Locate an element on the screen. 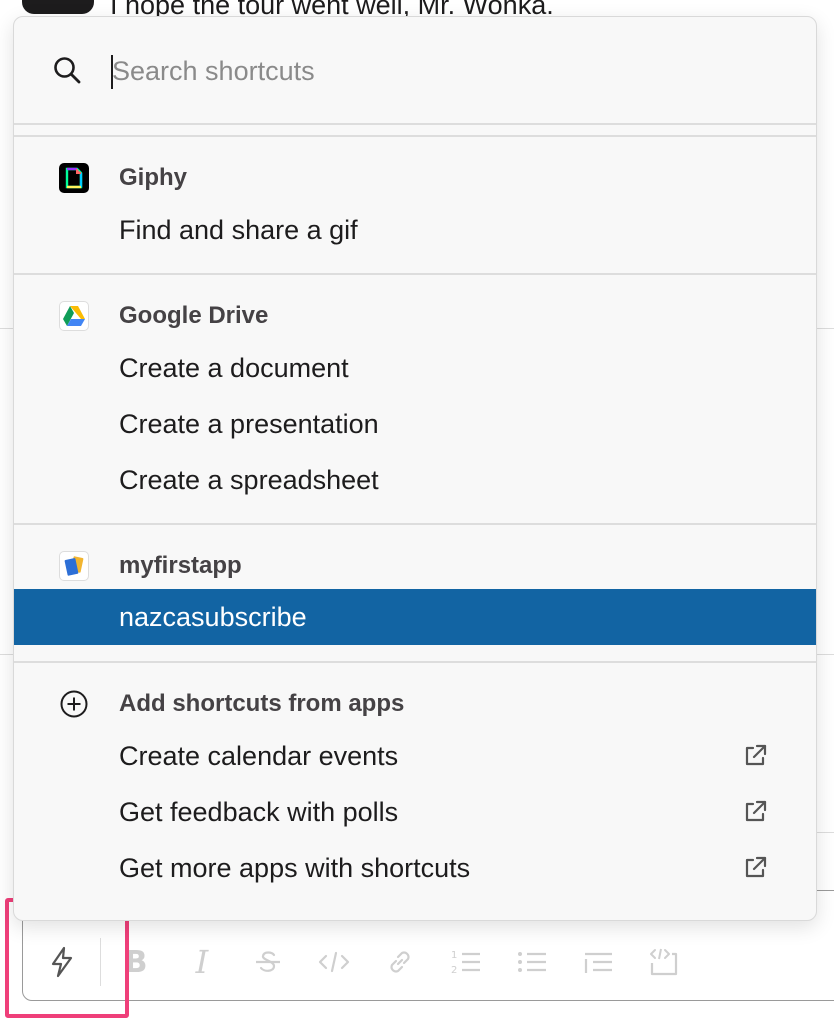 This screenshot has width=834, height=1022. section-title: Giphy is located at coordinates (153, 177).